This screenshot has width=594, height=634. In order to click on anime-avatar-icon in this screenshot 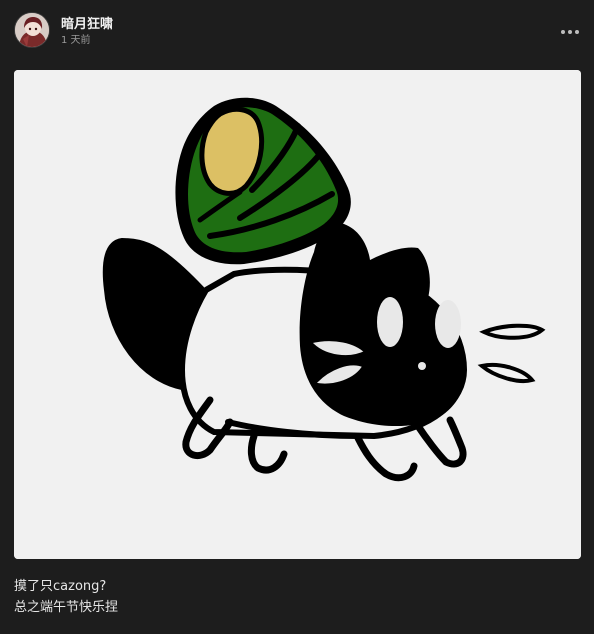, I will do `click(32, 30)`.